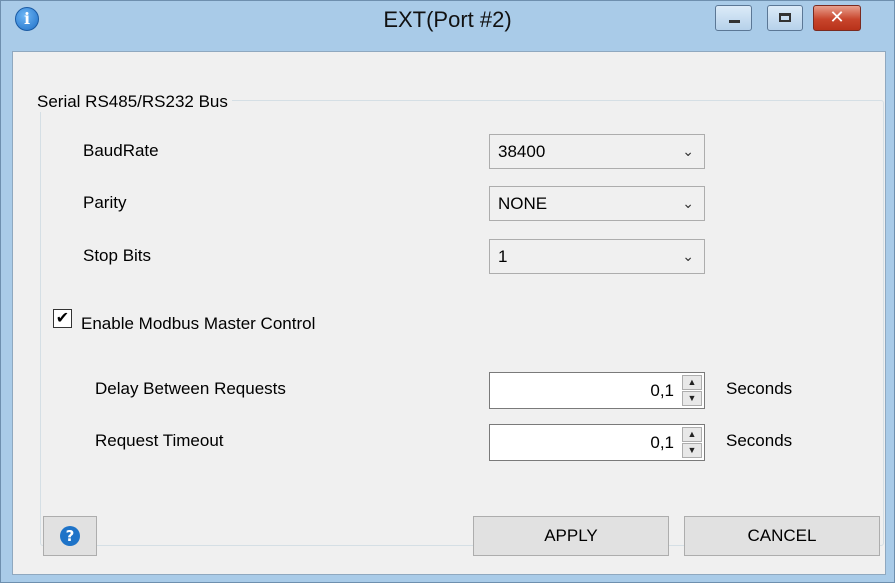 This screenshot has width=895, height=583. Describe the element at coordinates (198, 324) in the screenshot. I see `enable-modbus-label: Enable Modbus Master Control` at that location.